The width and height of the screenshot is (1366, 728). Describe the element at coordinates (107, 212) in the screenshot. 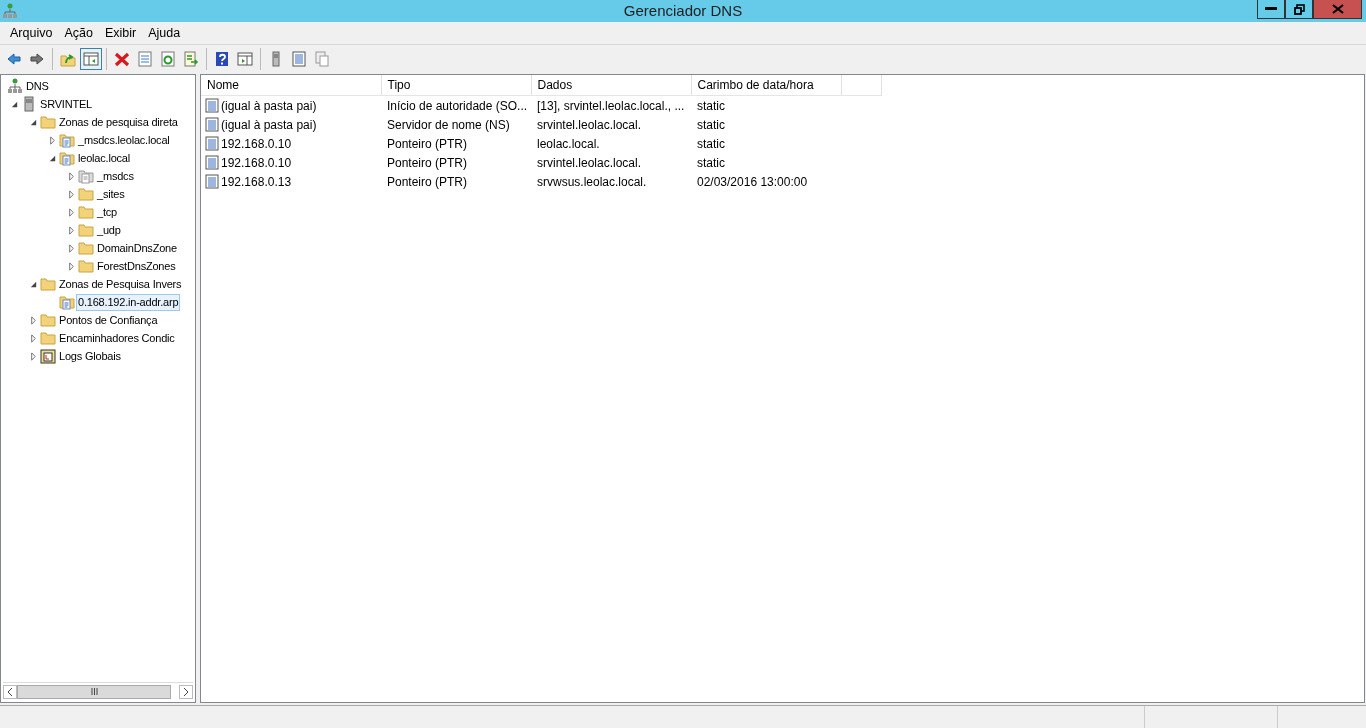

I see `tree-item: _tcp` at that location.